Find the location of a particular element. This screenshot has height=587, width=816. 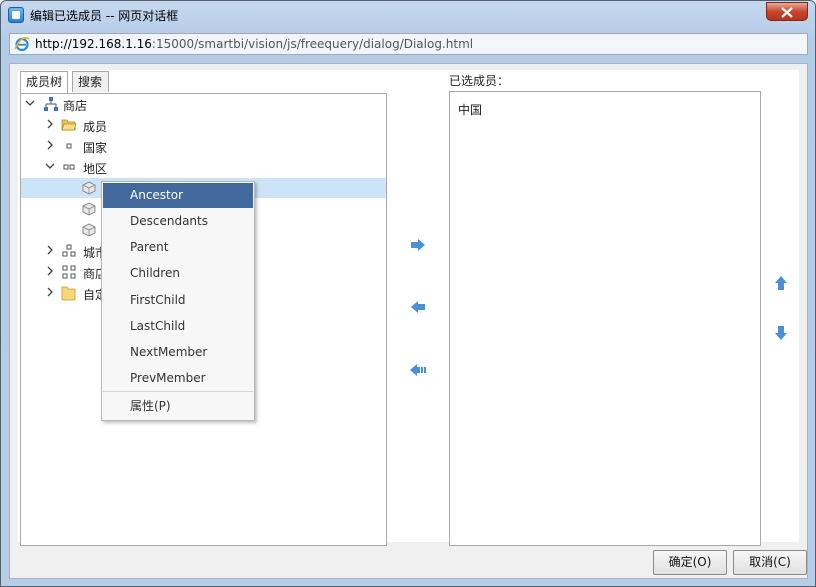

hierarchy-icon is located at coordinates (51, 104).